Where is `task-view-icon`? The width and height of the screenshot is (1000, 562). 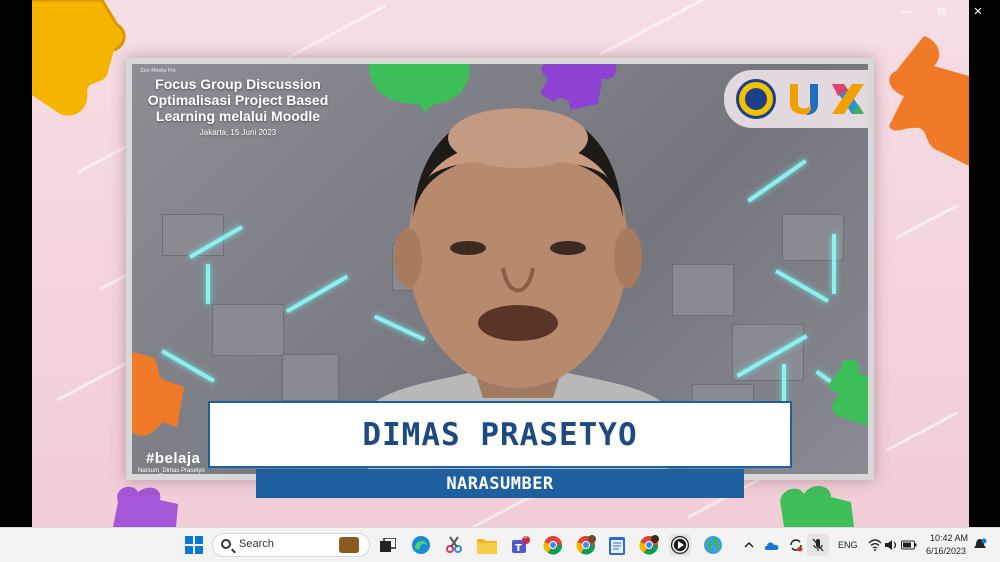
task-view-icon is located at coordinates (388, 545).